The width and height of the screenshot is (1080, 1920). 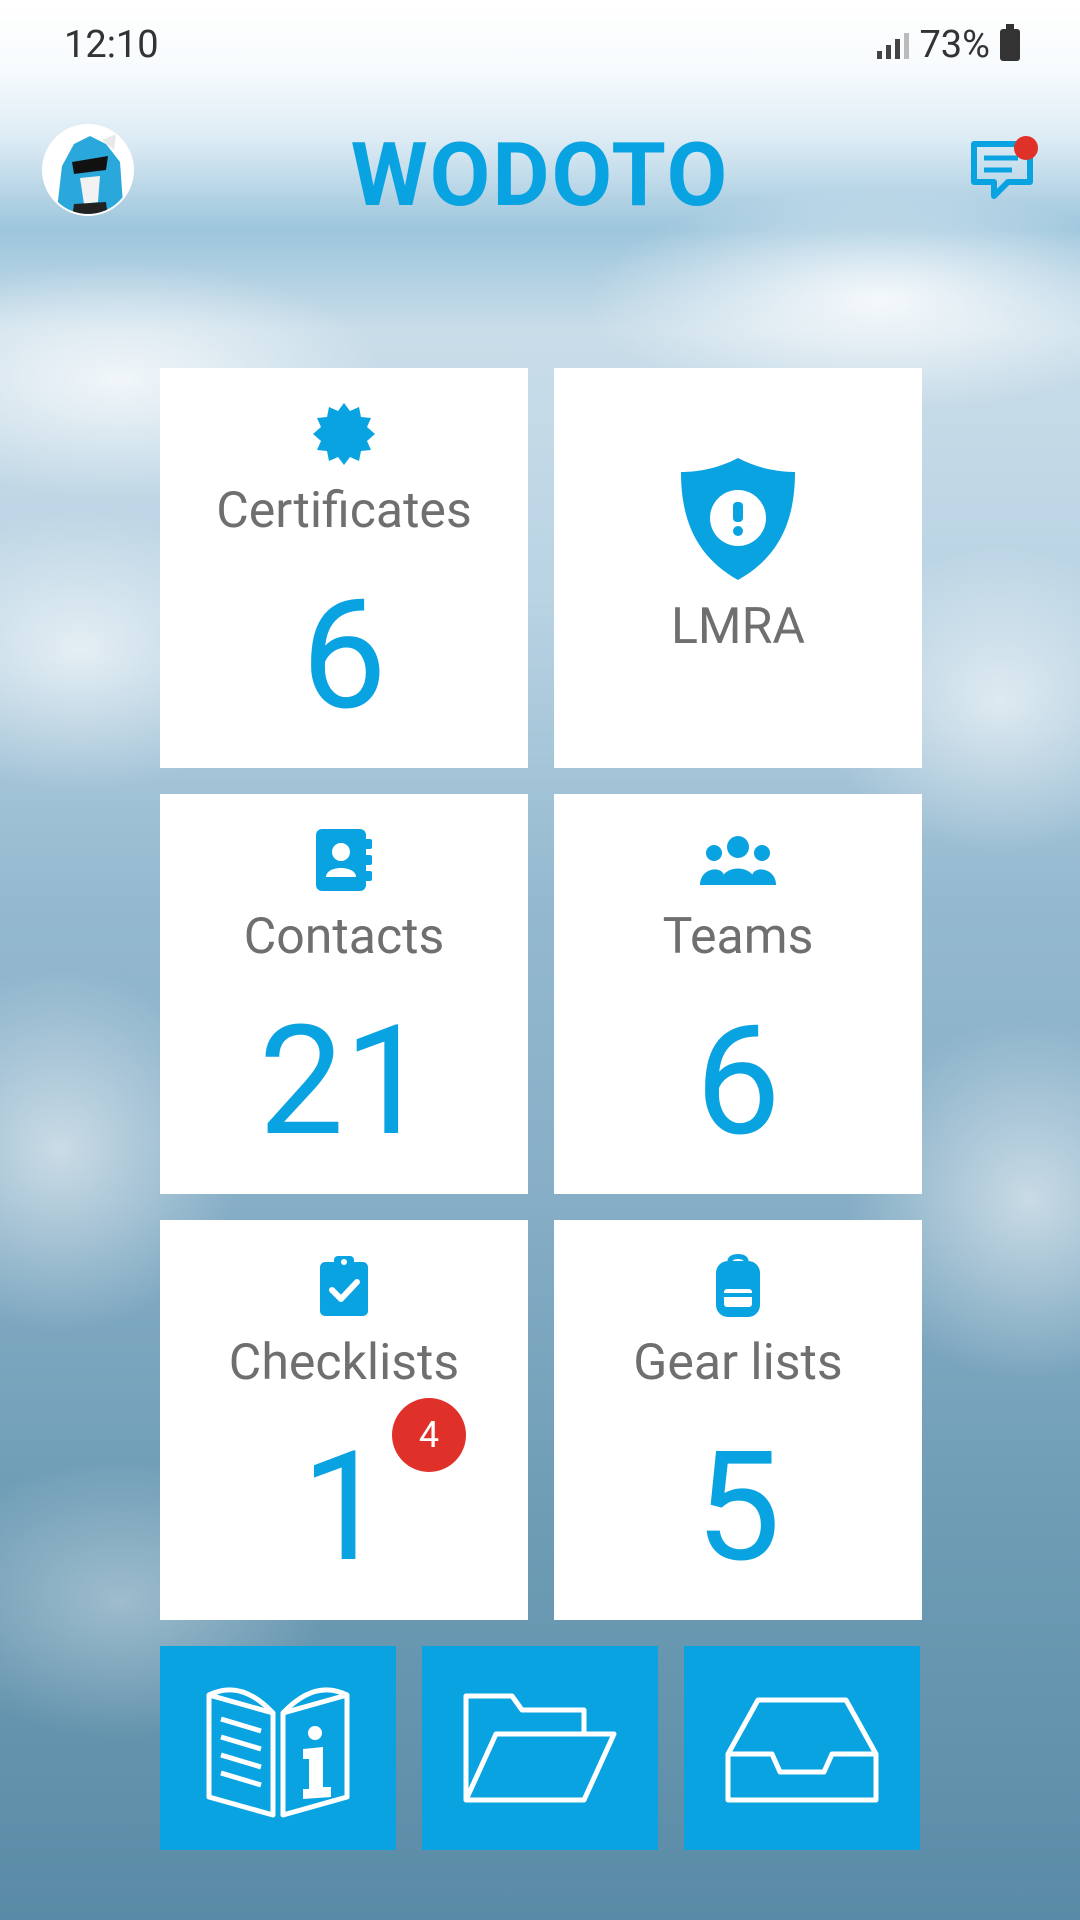 What do you see at coordinates (738, 860) in the screenshot?
I see `team-icon` at bounding box center [738, 860].